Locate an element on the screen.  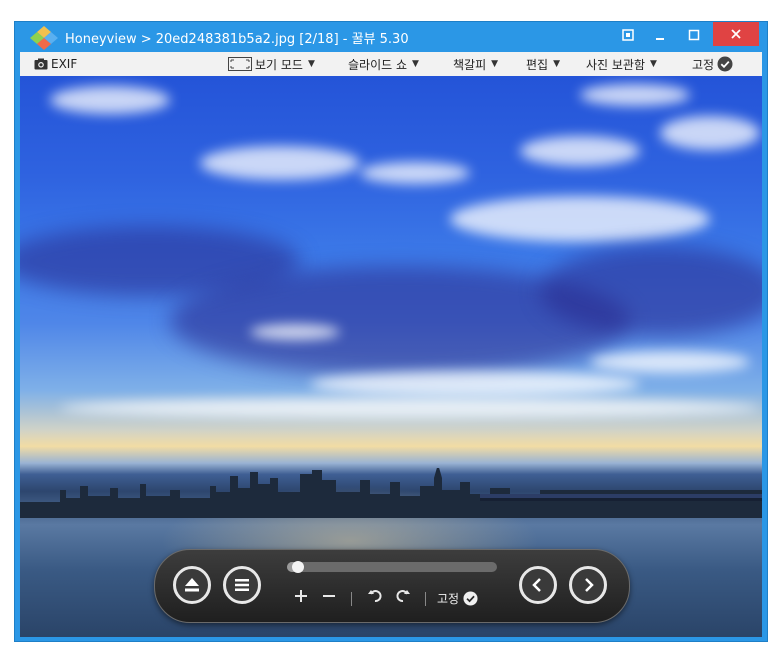
pin-toggle-label: 고정 is located at coordinates (448, 599).